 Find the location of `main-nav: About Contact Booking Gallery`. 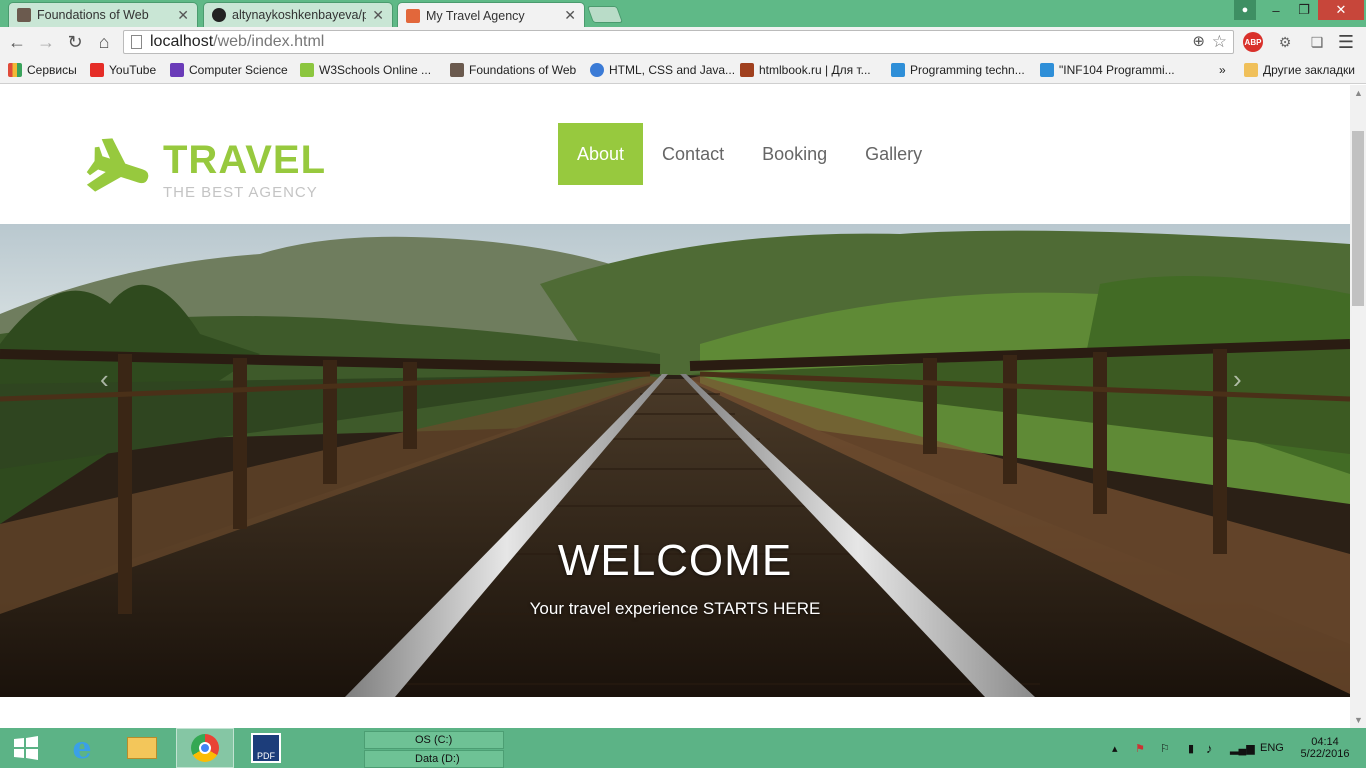

main-nav: About Contact Booking Gallery is located at coordinates (749, 154).